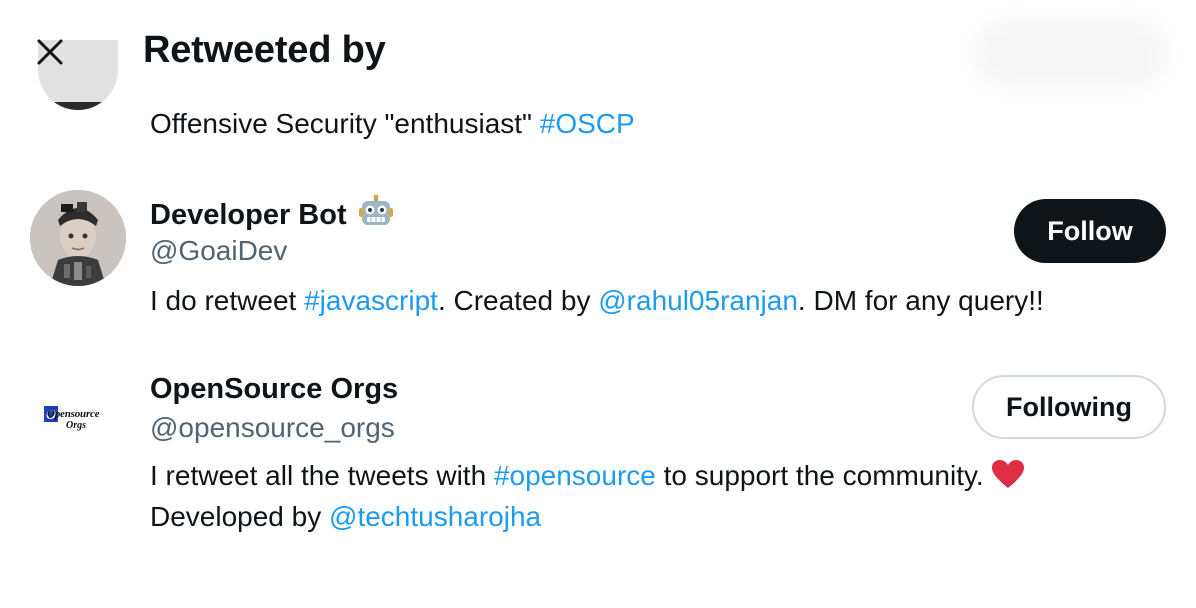  What do you see at coordinates (1008, 474) in the screenshot?
I see `red-heart-emoji-icon` at bounding box center [1008, 474].